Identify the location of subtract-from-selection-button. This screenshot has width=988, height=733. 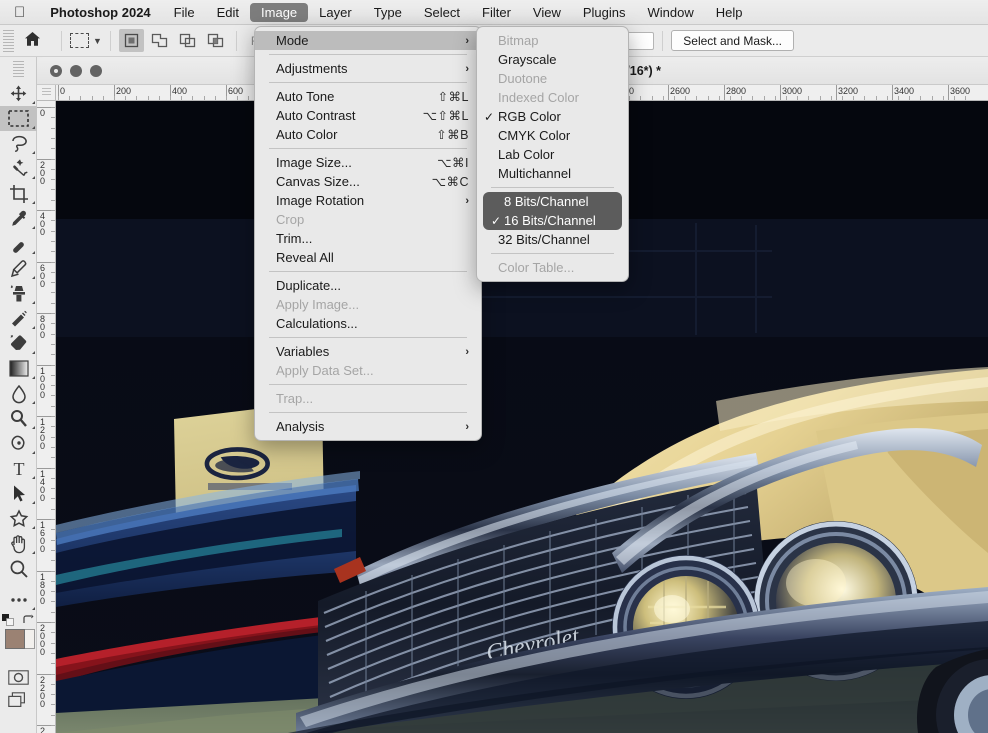
(187, 40).